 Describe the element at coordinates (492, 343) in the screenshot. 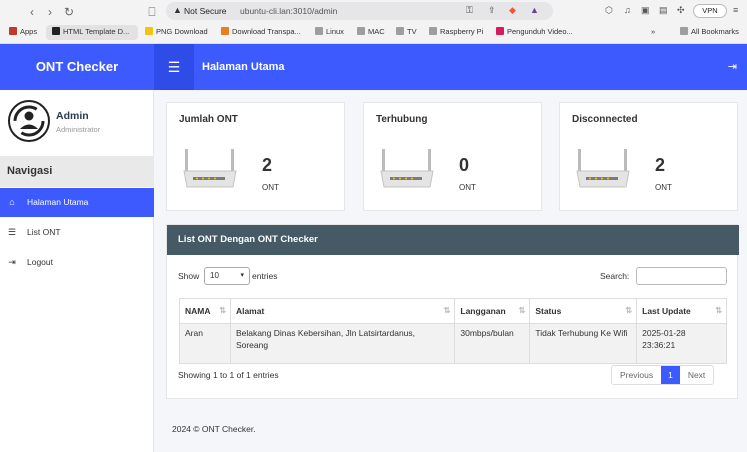

I see `cell-langganan: 30mbps/bulan` at that location.